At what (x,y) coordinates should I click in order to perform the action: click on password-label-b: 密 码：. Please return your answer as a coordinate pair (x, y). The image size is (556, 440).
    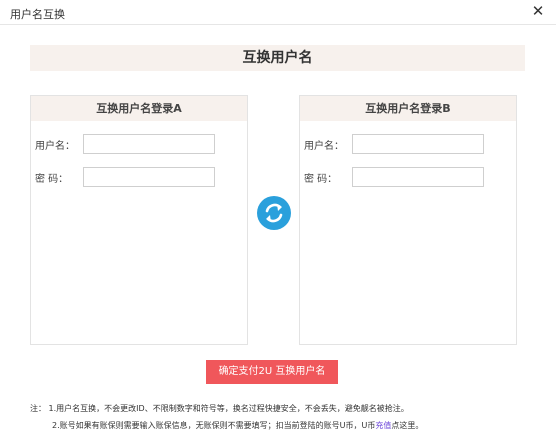
    Looking at the image, I should click on (321, 179).